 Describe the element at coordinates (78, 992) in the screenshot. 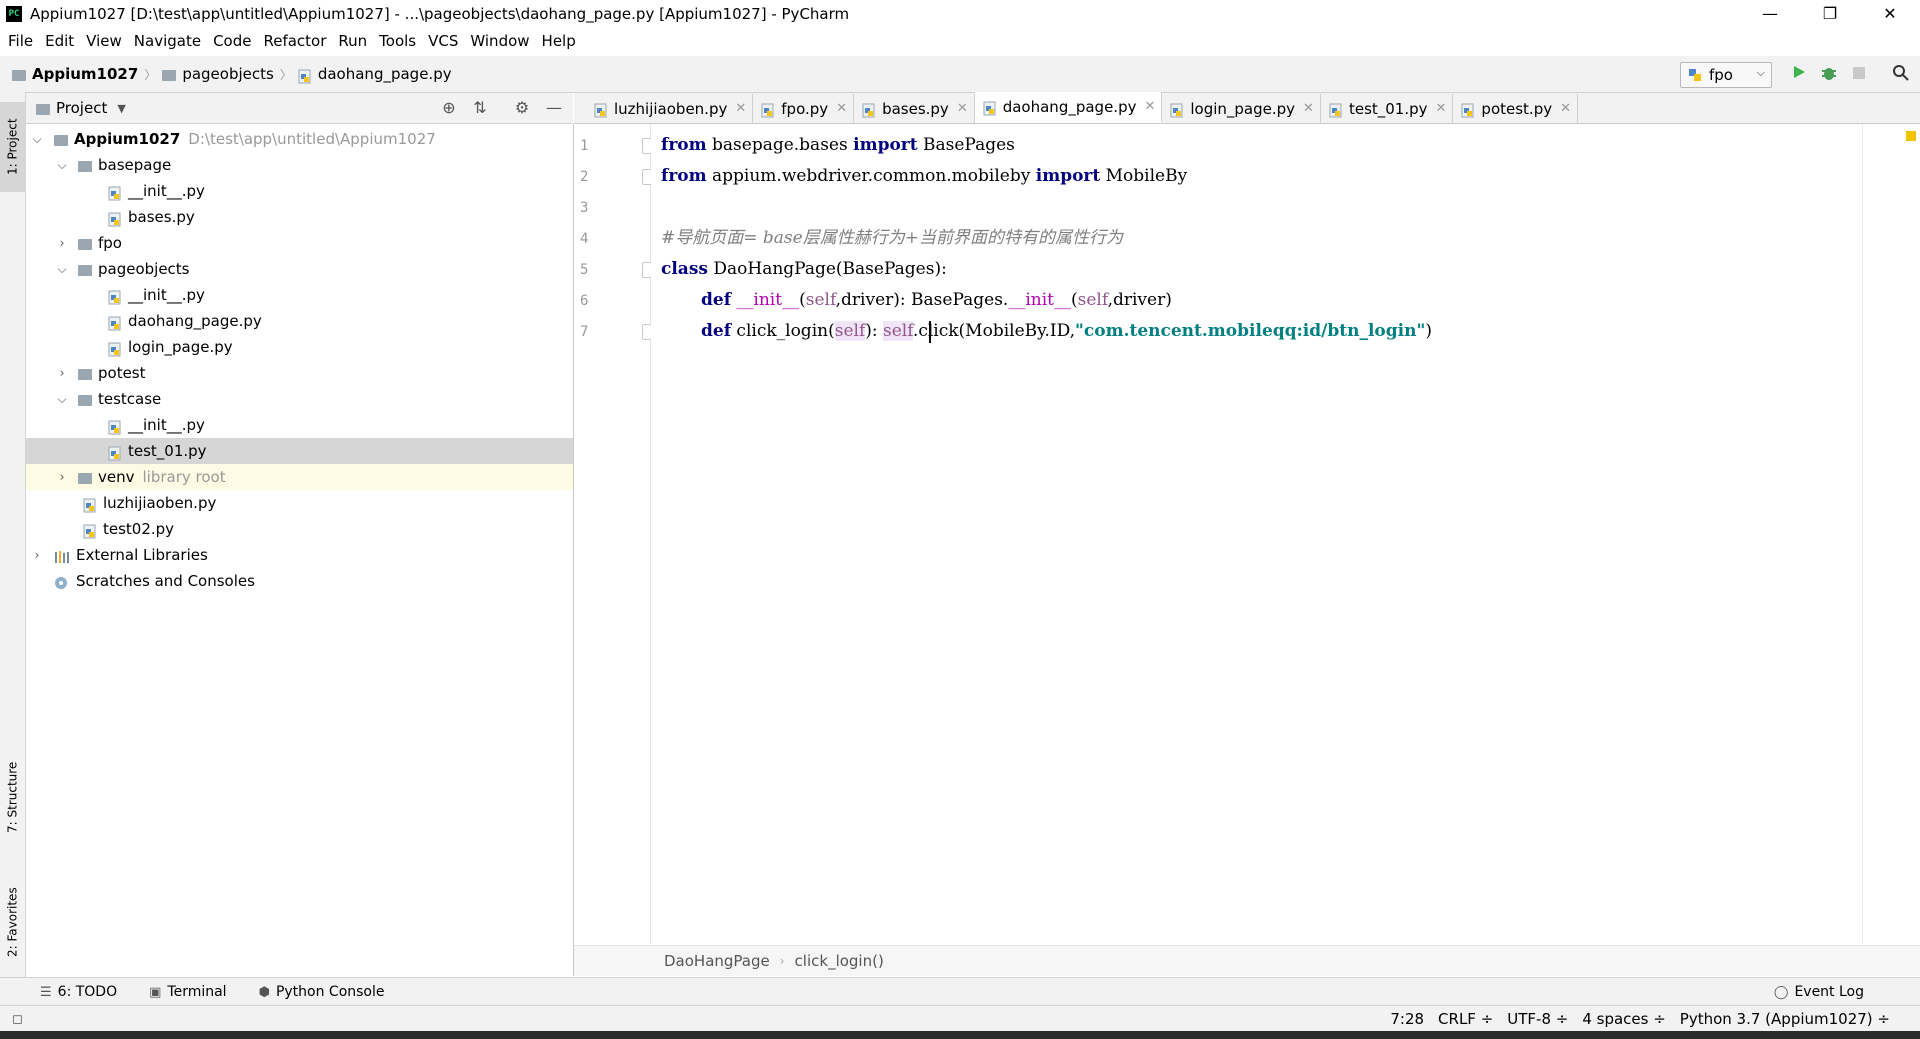

I see `todo-tool-button: ☰ 6: TODO` at that location.